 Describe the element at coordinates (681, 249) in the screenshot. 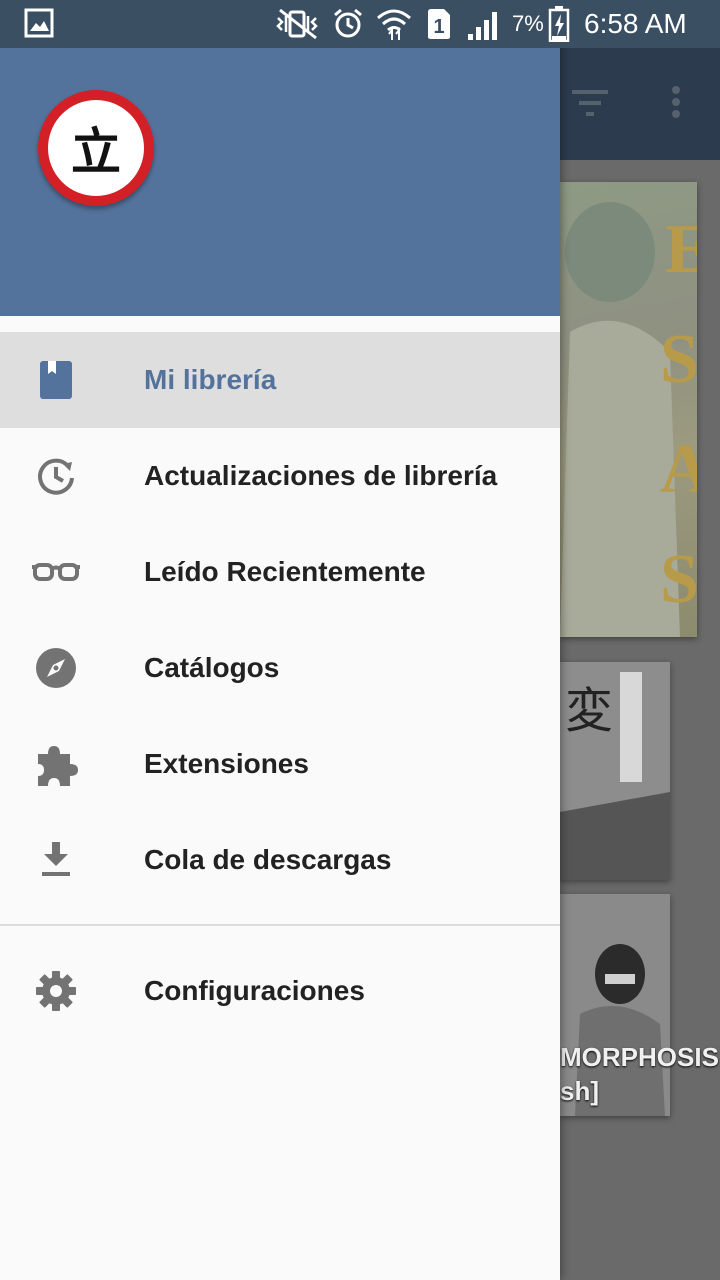

I see `svg-text: E` at that location.